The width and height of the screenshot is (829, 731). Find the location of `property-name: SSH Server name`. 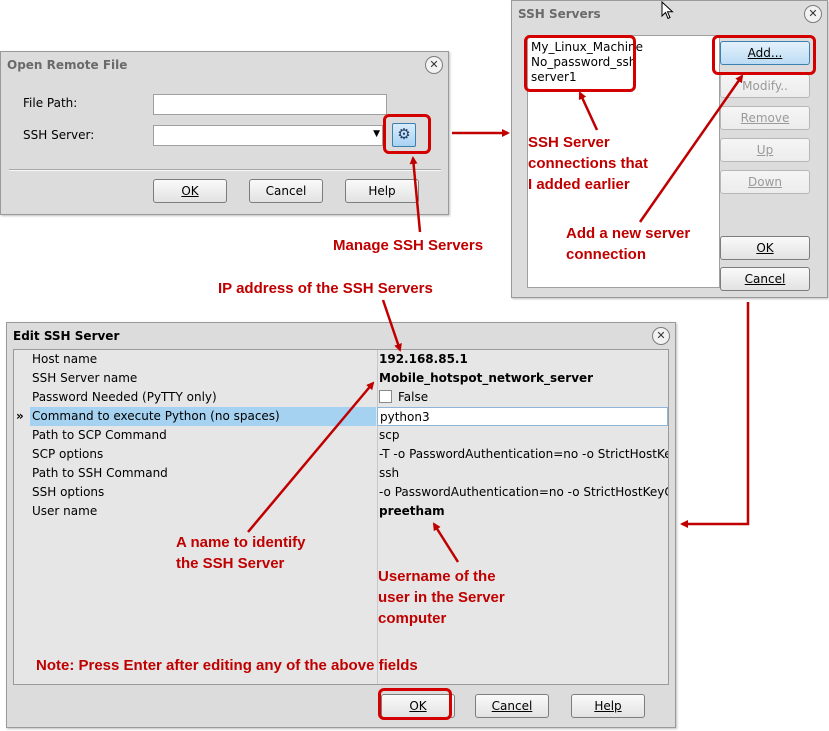

property-name: SSH Server name is located at coordinates (85, 378).